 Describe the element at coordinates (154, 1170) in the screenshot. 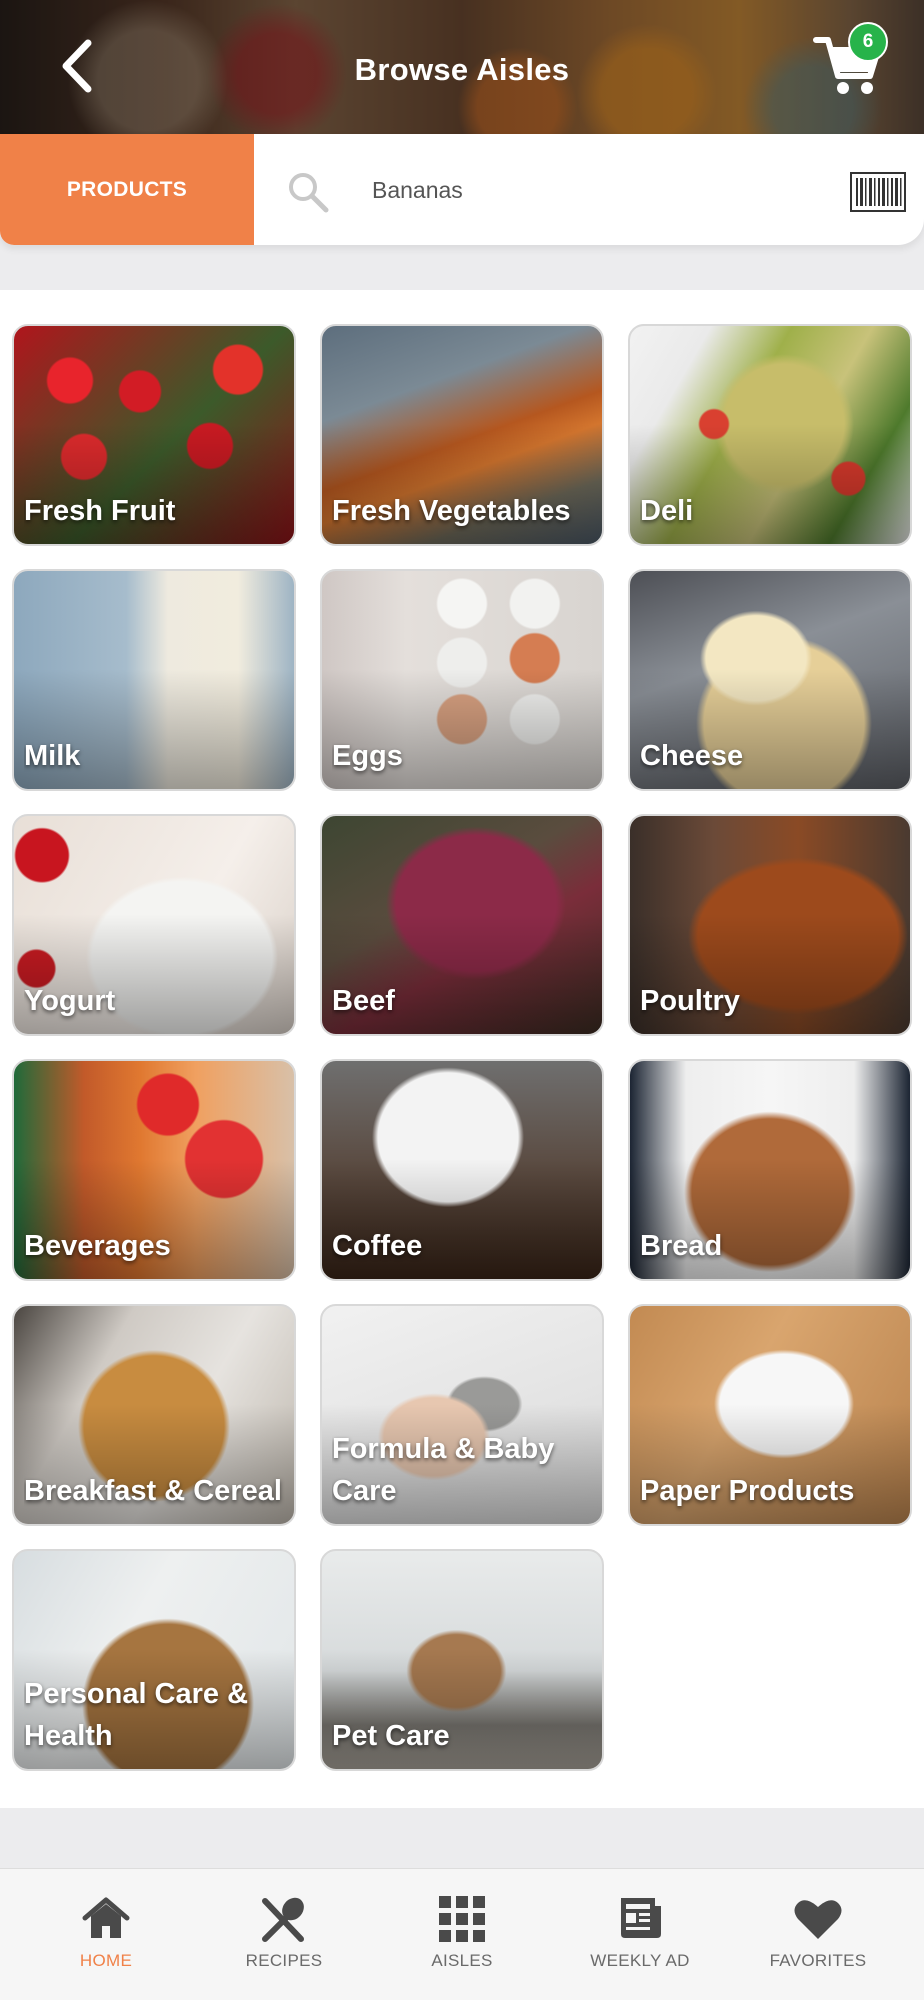

I see `aisle-tile-beverages: Beverages` at that location.